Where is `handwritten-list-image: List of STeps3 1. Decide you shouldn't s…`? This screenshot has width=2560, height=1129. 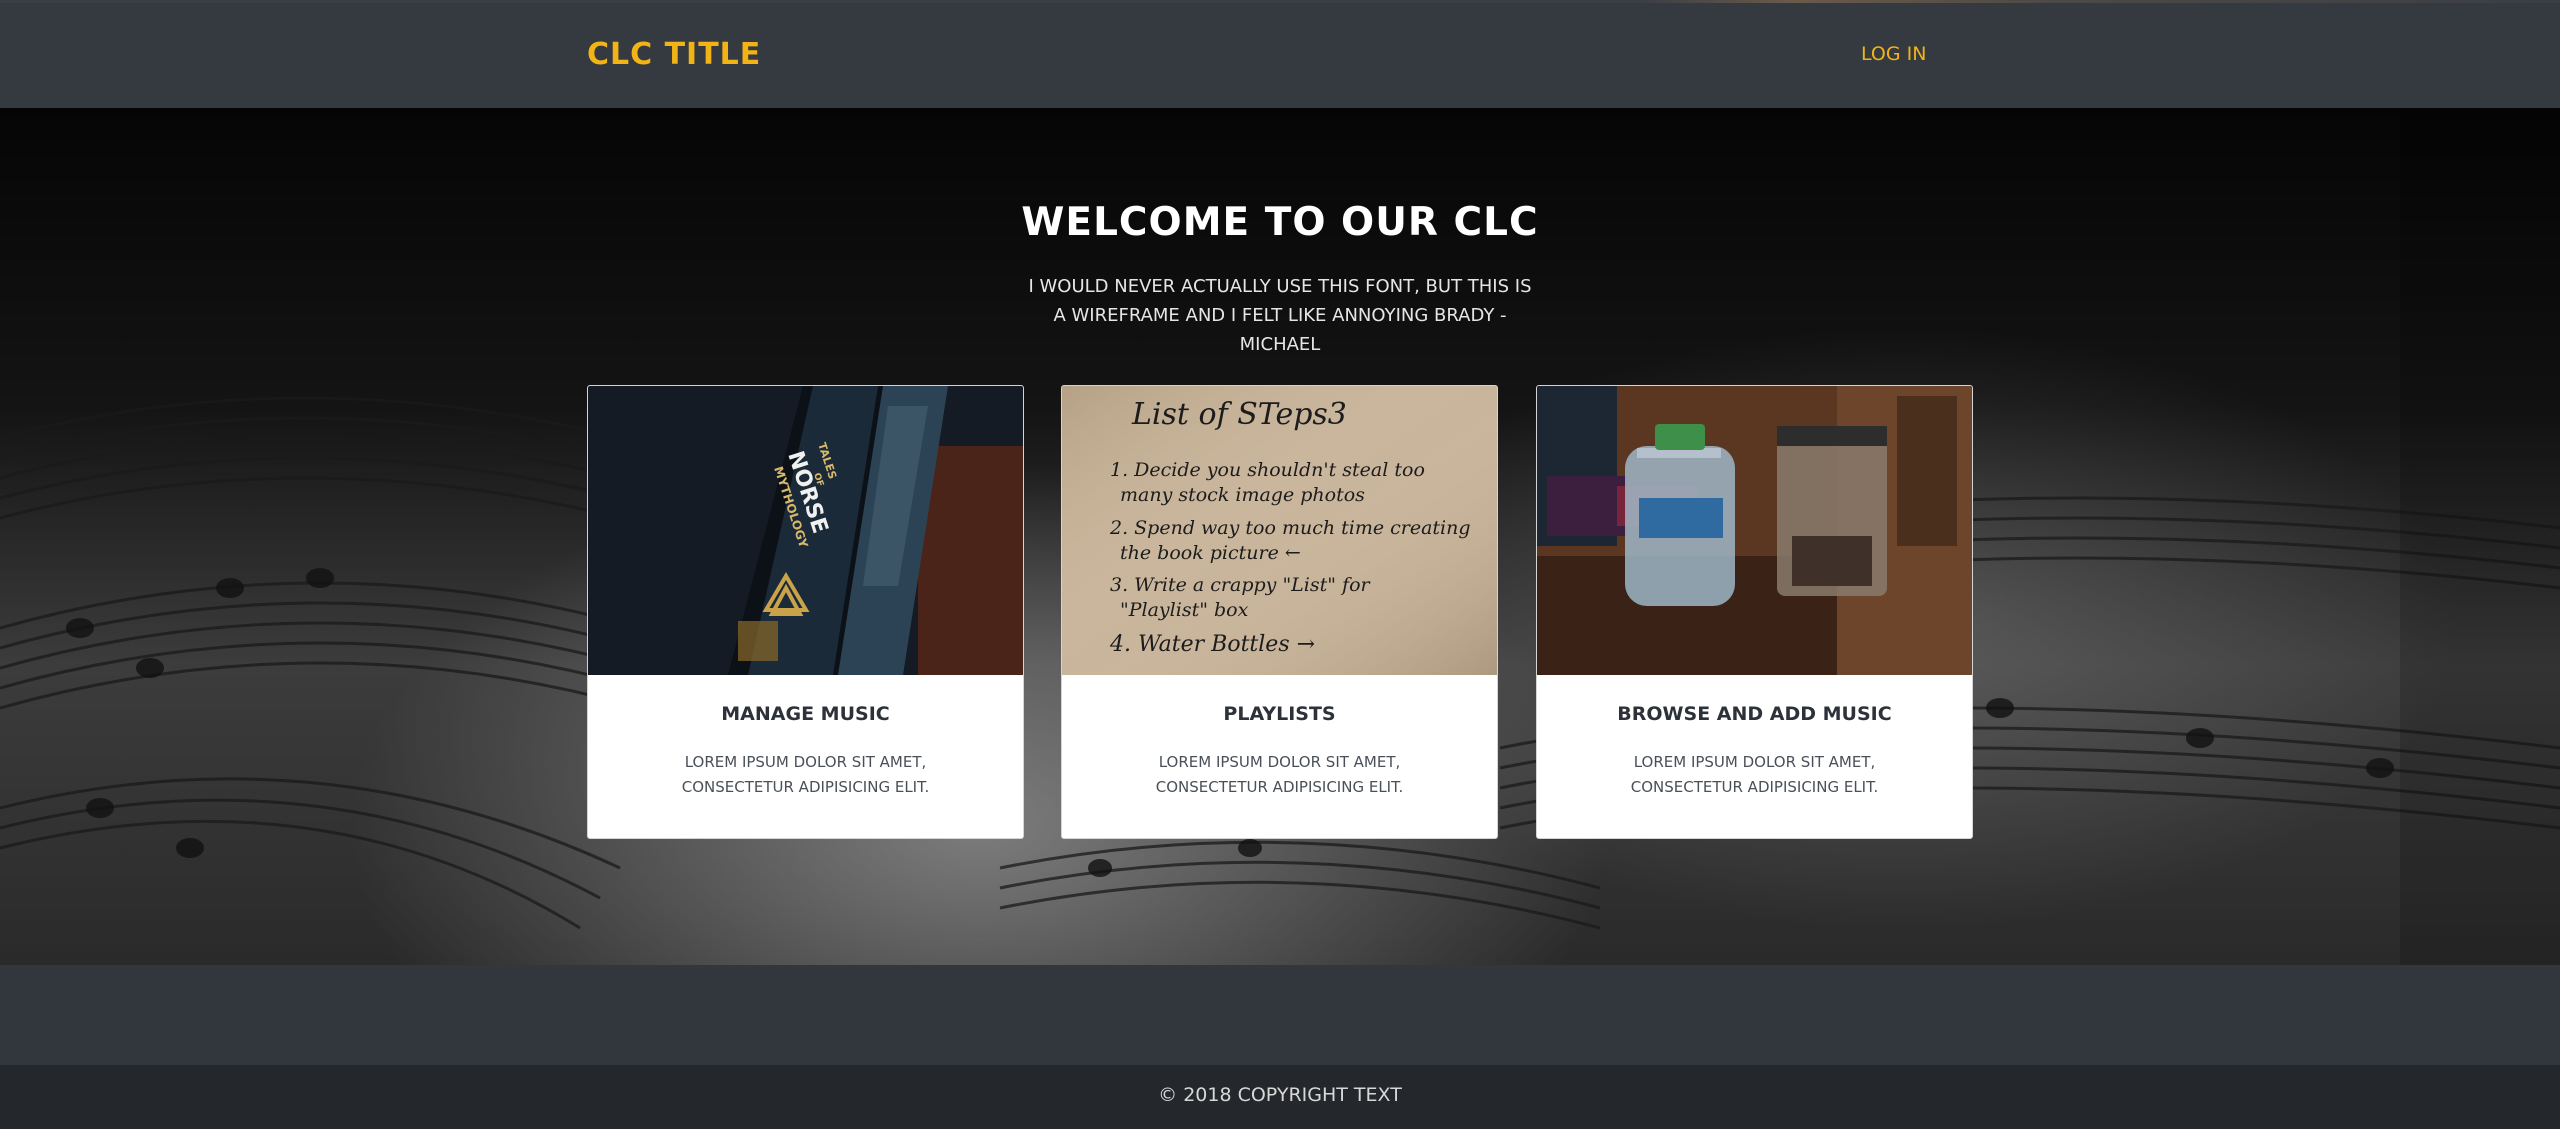
handwritten-list-image: List of STeps3 1. Decide you shouldn't s… is located at coordinates (1279, 530).